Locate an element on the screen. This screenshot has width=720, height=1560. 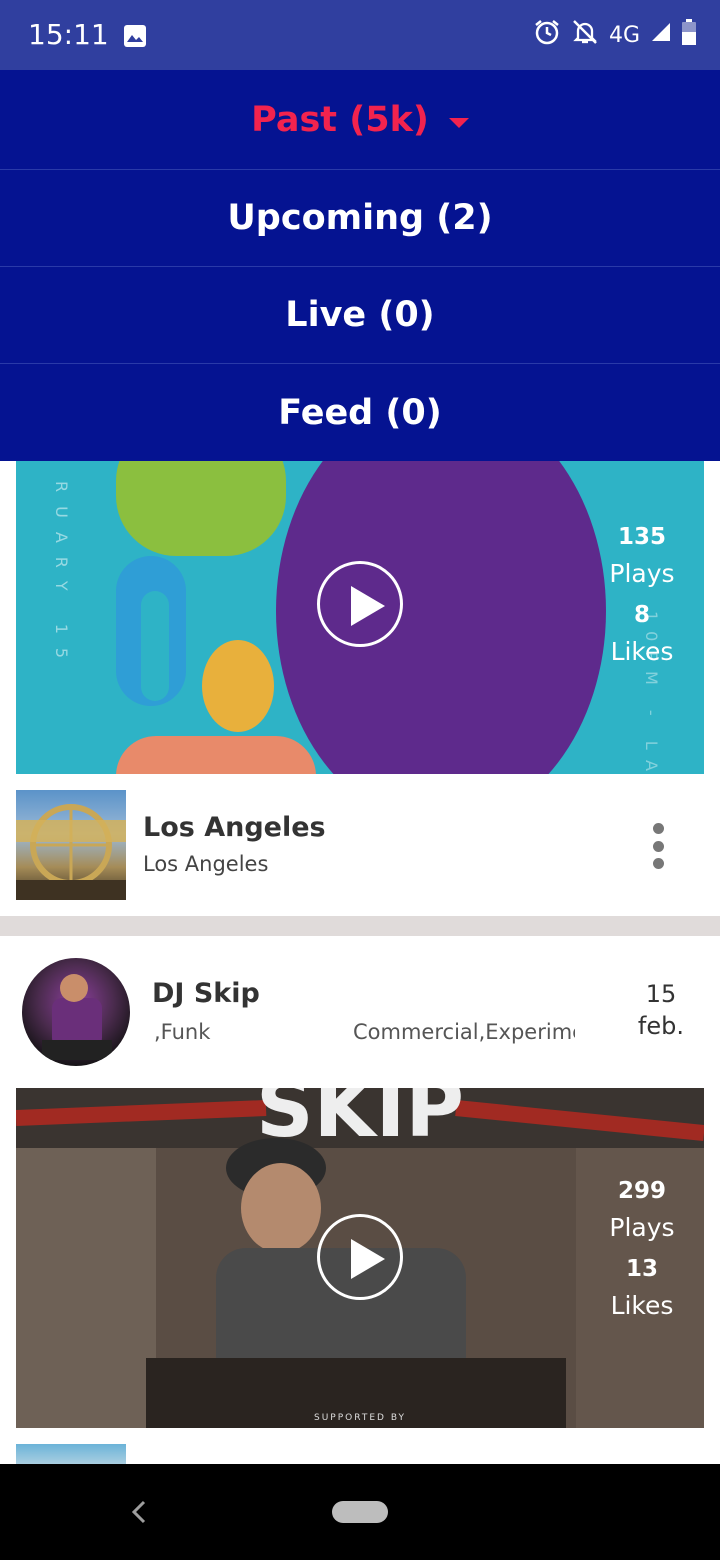
signal-icon is located at coordinates (661, 35).